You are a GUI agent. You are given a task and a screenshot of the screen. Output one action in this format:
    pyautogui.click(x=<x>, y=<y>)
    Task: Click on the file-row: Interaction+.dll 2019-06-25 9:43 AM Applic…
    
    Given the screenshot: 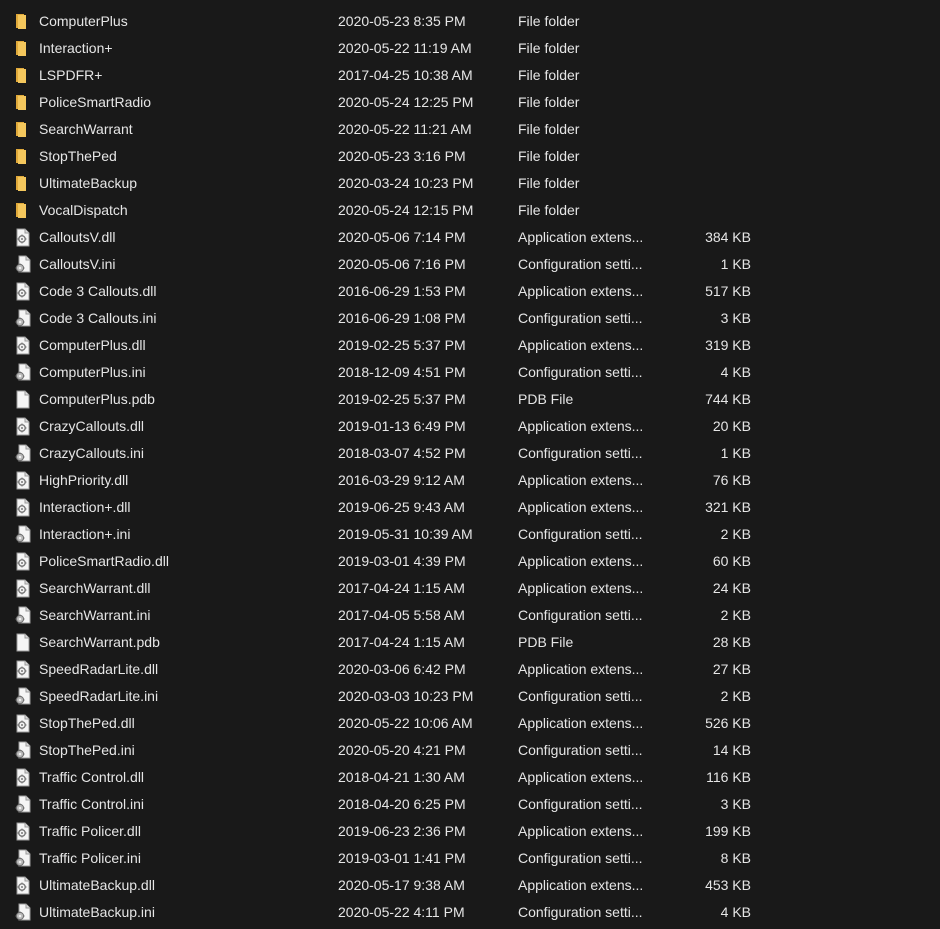 What is the action you would take?
    pyautogui.click(x=470, y=507)
    